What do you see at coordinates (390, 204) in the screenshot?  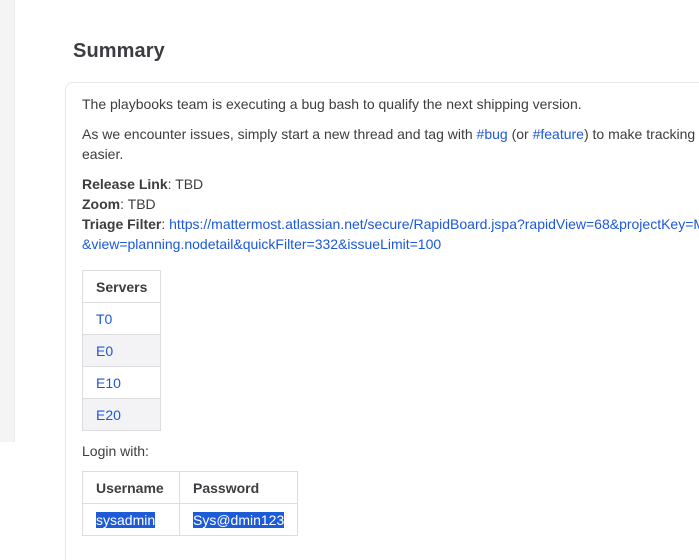 I see `zoom-row: Zoom: TBD` at bounding box center [390, 204].